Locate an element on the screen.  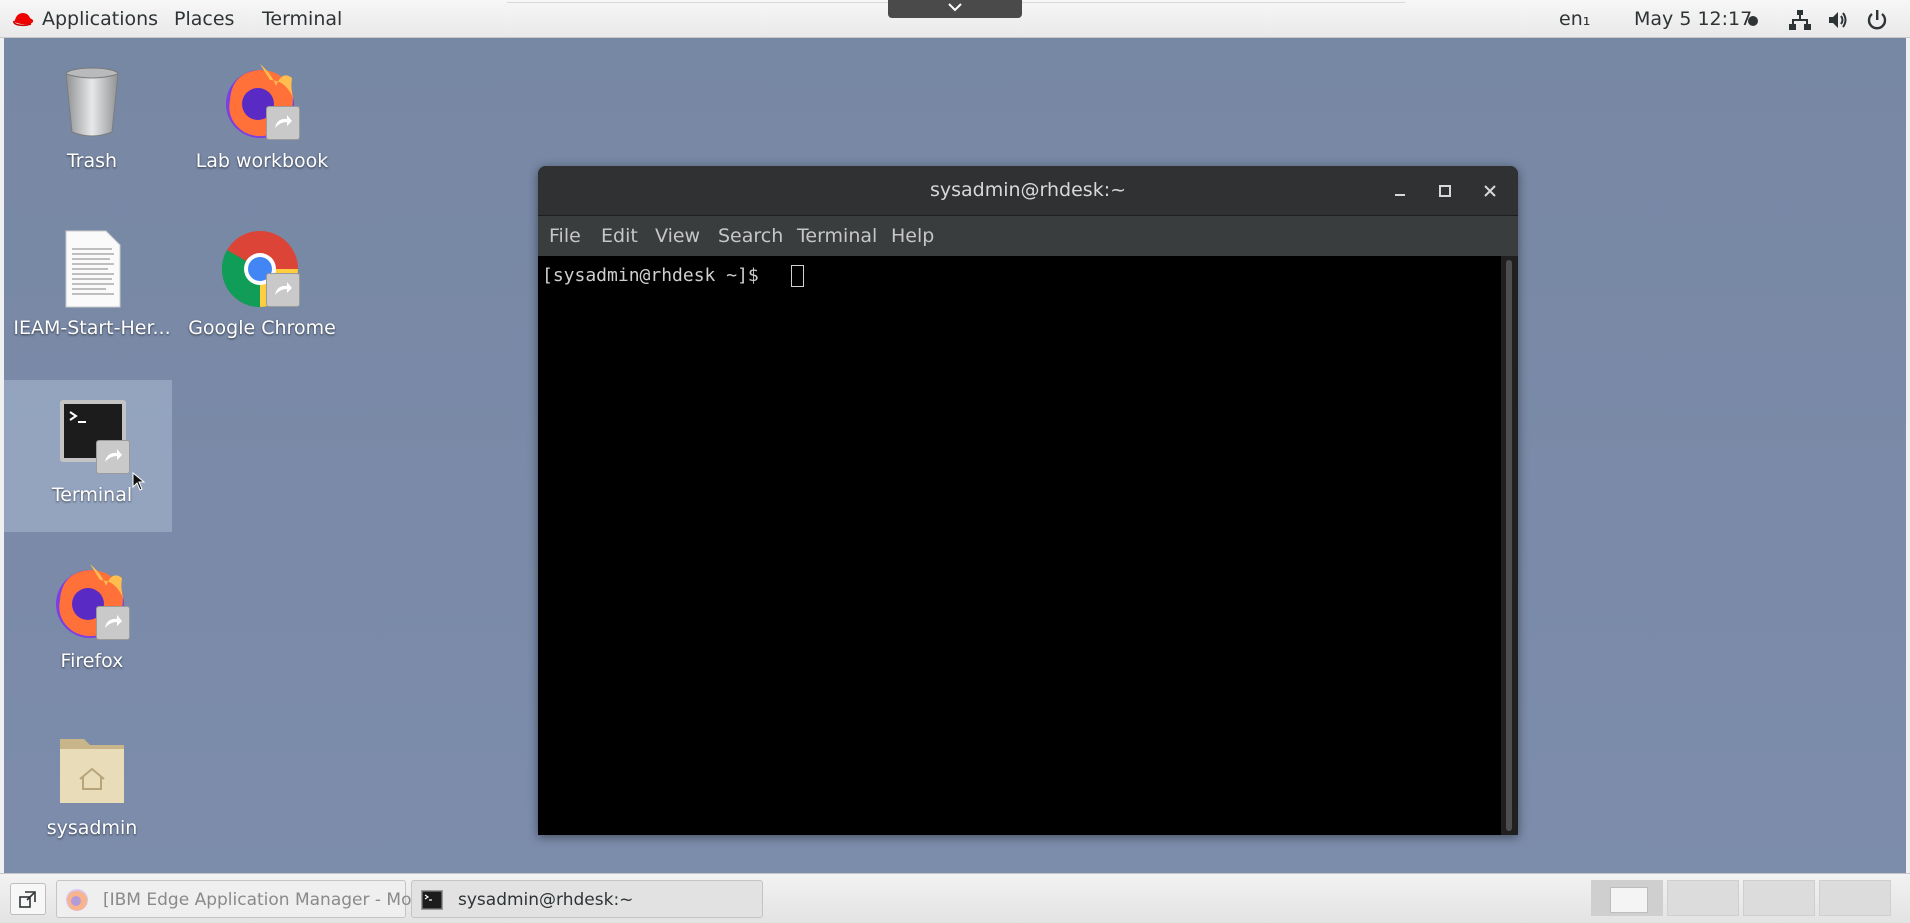
desktop-icon-label: sysadmin is located at coordinates (92, 828).